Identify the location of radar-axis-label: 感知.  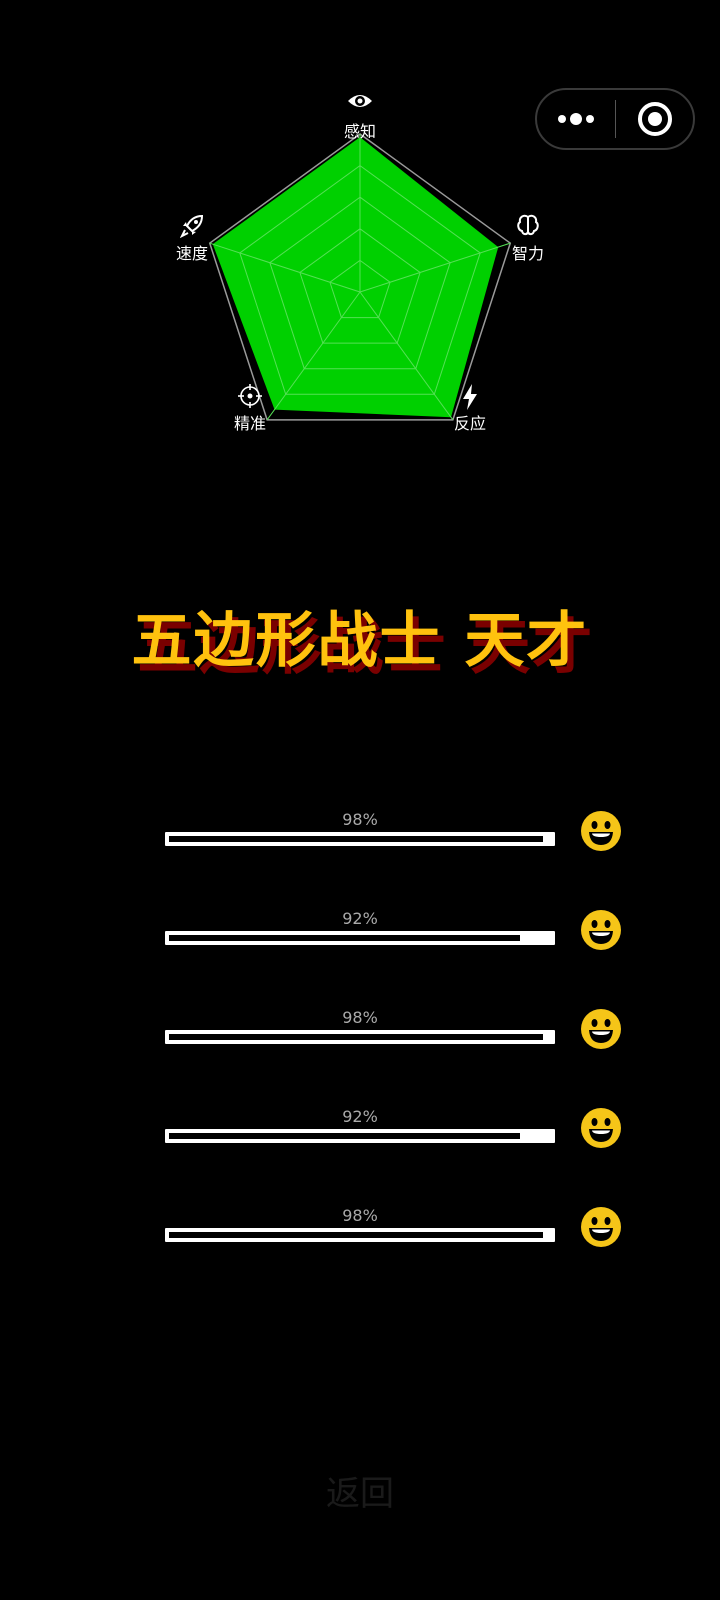
(360, 117).